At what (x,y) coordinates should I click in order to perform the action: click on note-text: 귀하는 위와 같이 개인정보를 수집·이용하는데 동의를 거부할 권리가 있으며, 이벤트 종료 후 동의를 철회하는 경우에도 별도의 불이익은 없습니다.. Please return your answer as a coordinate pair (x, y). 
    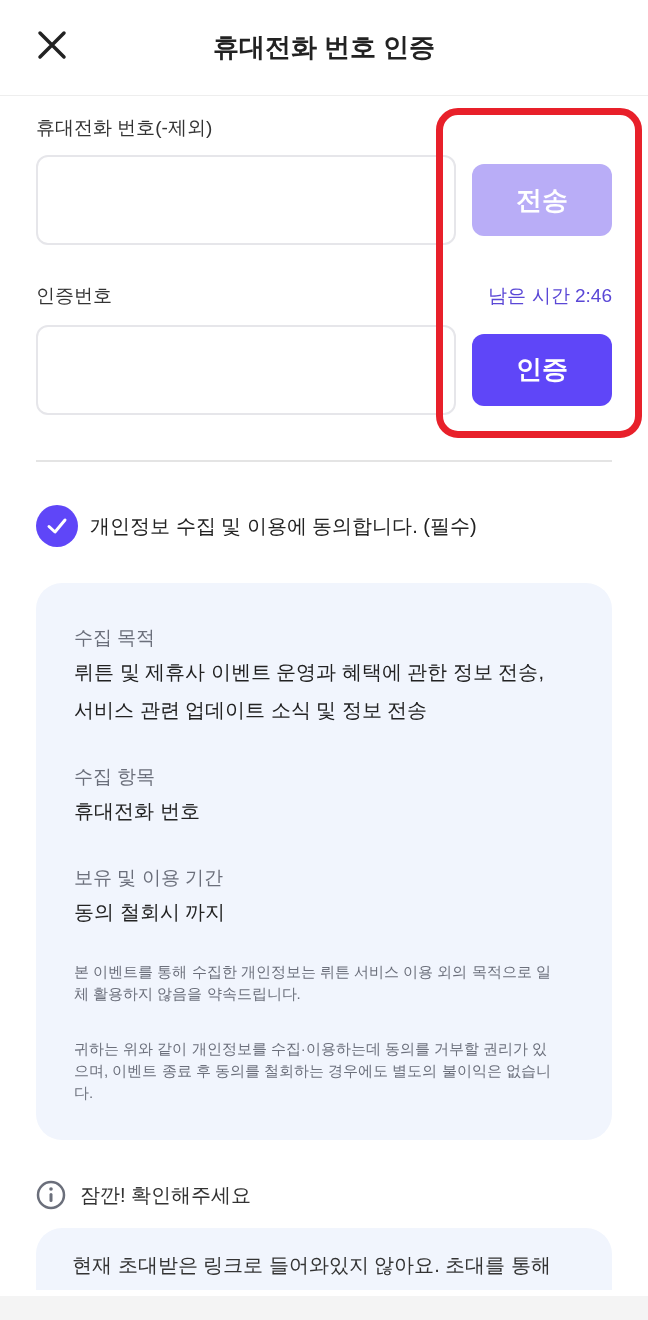
    Looking at the image, I should click on (313, 1070).